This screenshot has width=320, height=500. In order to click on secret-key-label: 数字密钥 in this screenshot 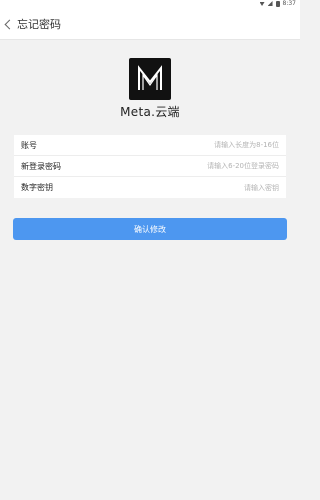, I will do `click(37, 187)`.